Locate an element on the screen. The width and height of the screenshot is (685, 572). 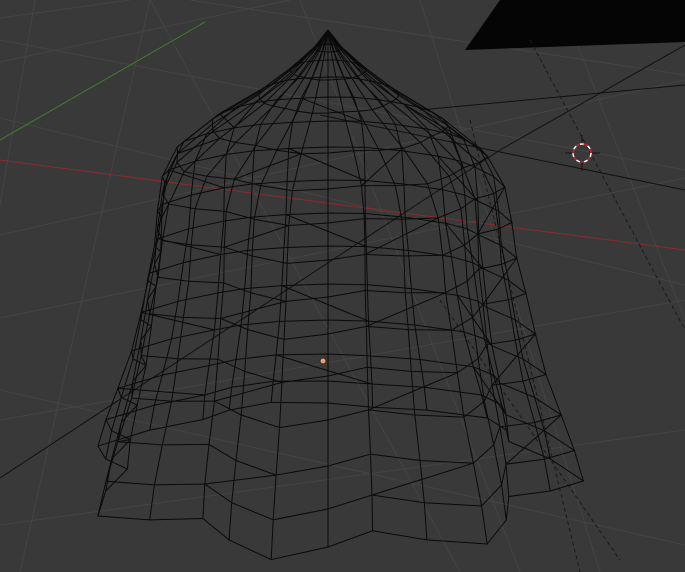
camera-frame-wedge is located at coordinates (575, 25).